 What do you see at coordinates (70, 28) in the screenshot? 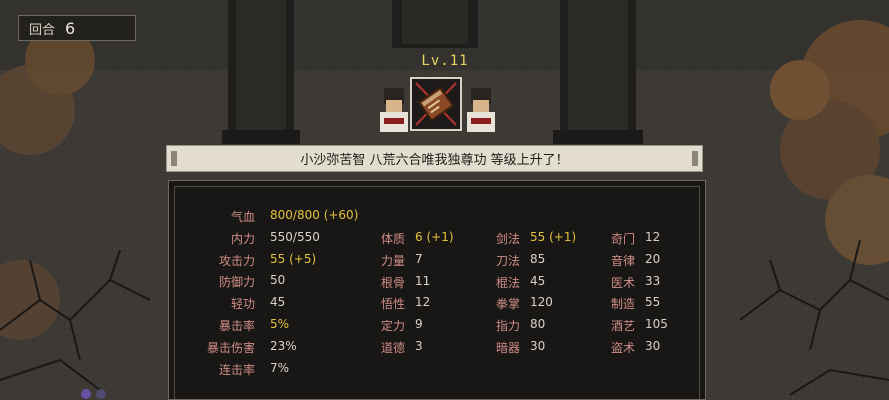
I see `round-value: 6` at bounding box center [70, 28].